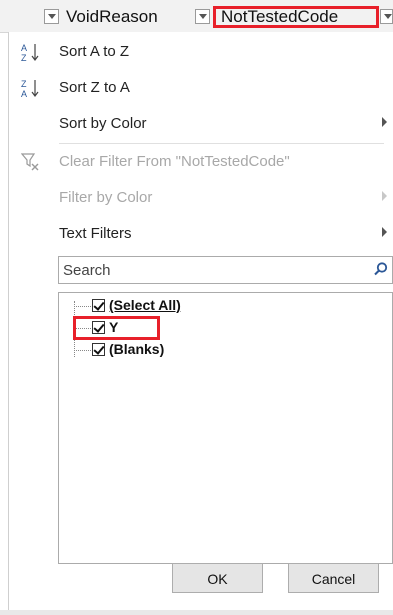 The image size is (393, 615). What do you see at coordinates (106, 197) in the screenshot?
I see `filter-by-color-label: Filter by Color` at bounding box center [106, 197].